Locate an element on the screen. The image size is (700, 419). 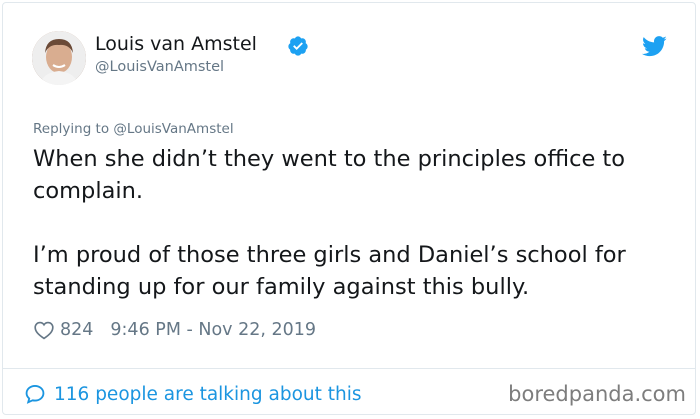
like-count: 824 is located at coordinates (76, 330).